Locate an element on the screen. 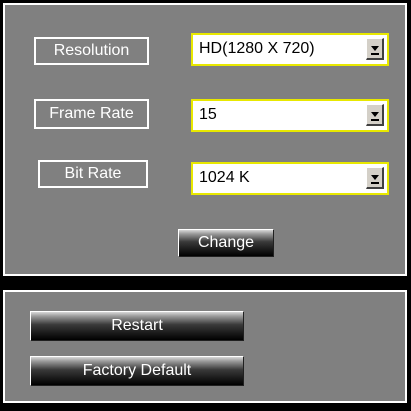  bit-rate-label: Bit Rate is located at coordinates (93, 174).